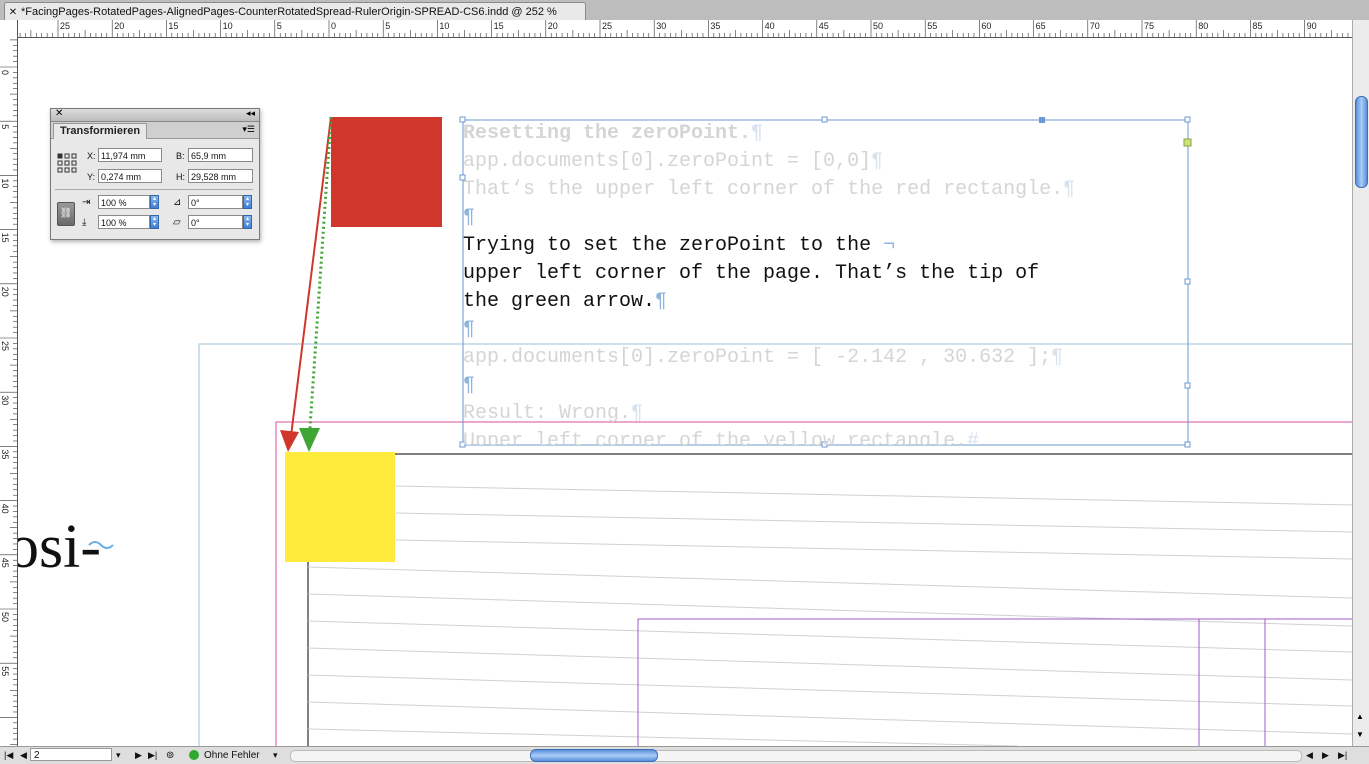 This screenshot has width=1369, height=764. I want to click on ruler-tick-label: 60, so click(986, 26).